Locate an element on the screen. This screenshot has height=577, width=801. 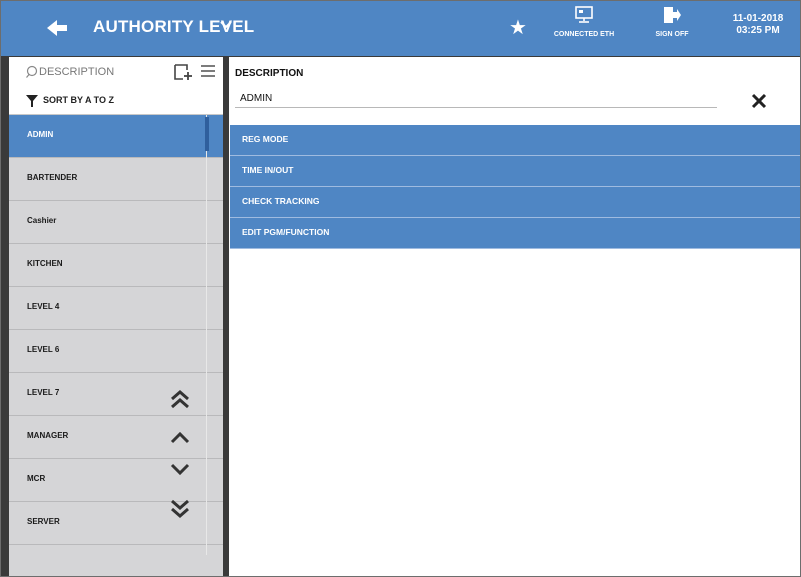
scrollbar-track is located at coordinates (206, 335).